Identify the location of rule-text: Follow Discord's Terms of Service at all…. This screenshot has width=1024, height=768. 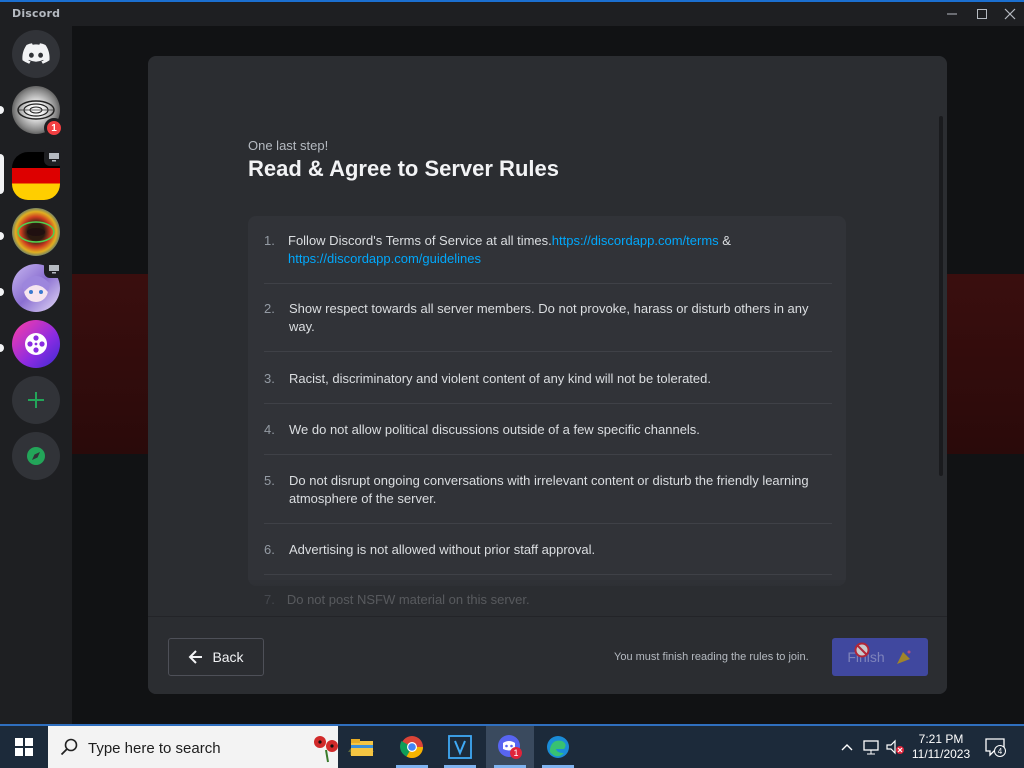
(420, 240).